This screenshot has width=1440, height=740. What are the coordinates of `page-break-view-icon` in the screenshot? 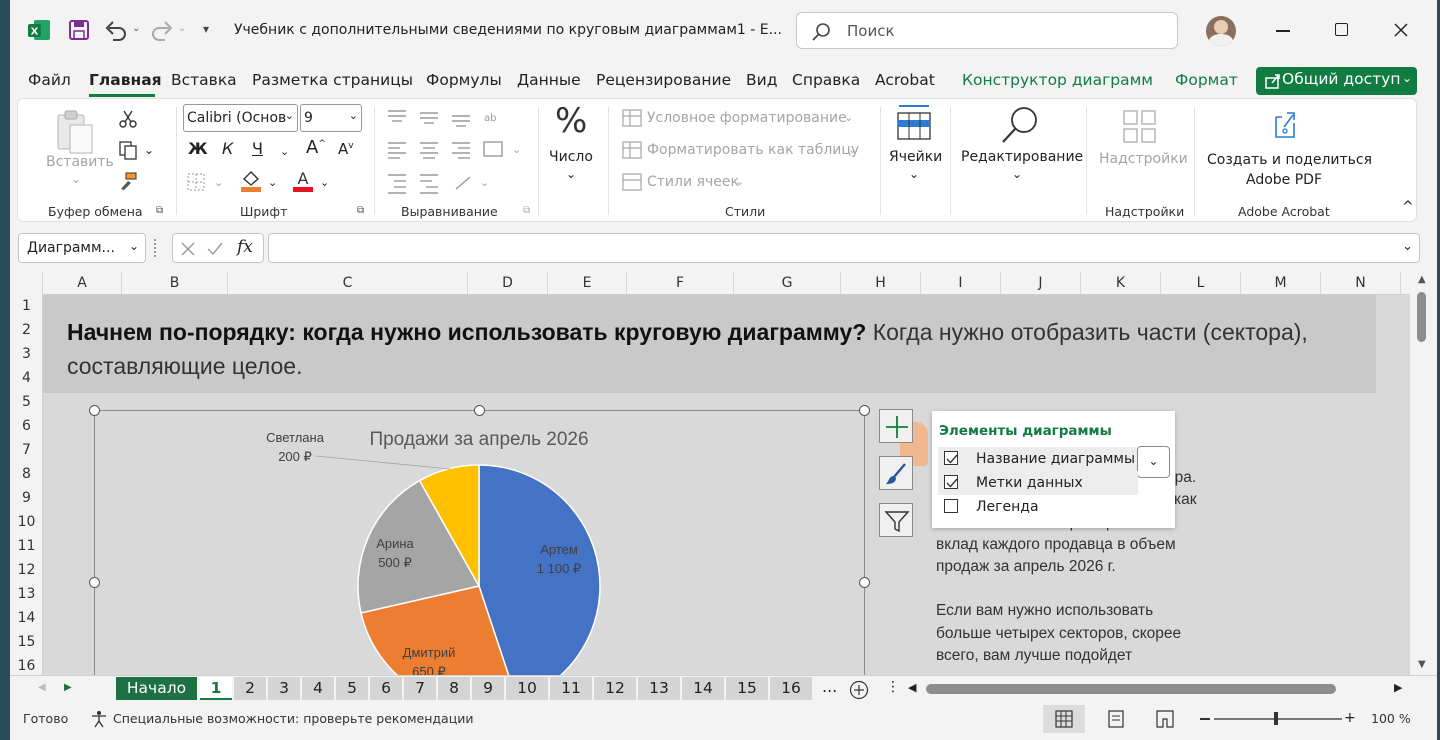 It's located at (1165, 719).